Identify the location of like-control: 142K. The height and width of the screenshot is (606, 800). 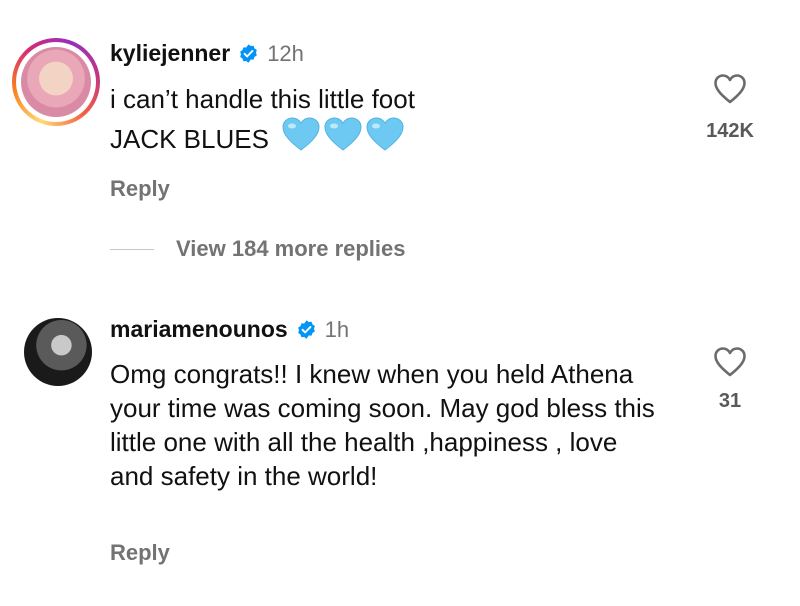
(730, 108).